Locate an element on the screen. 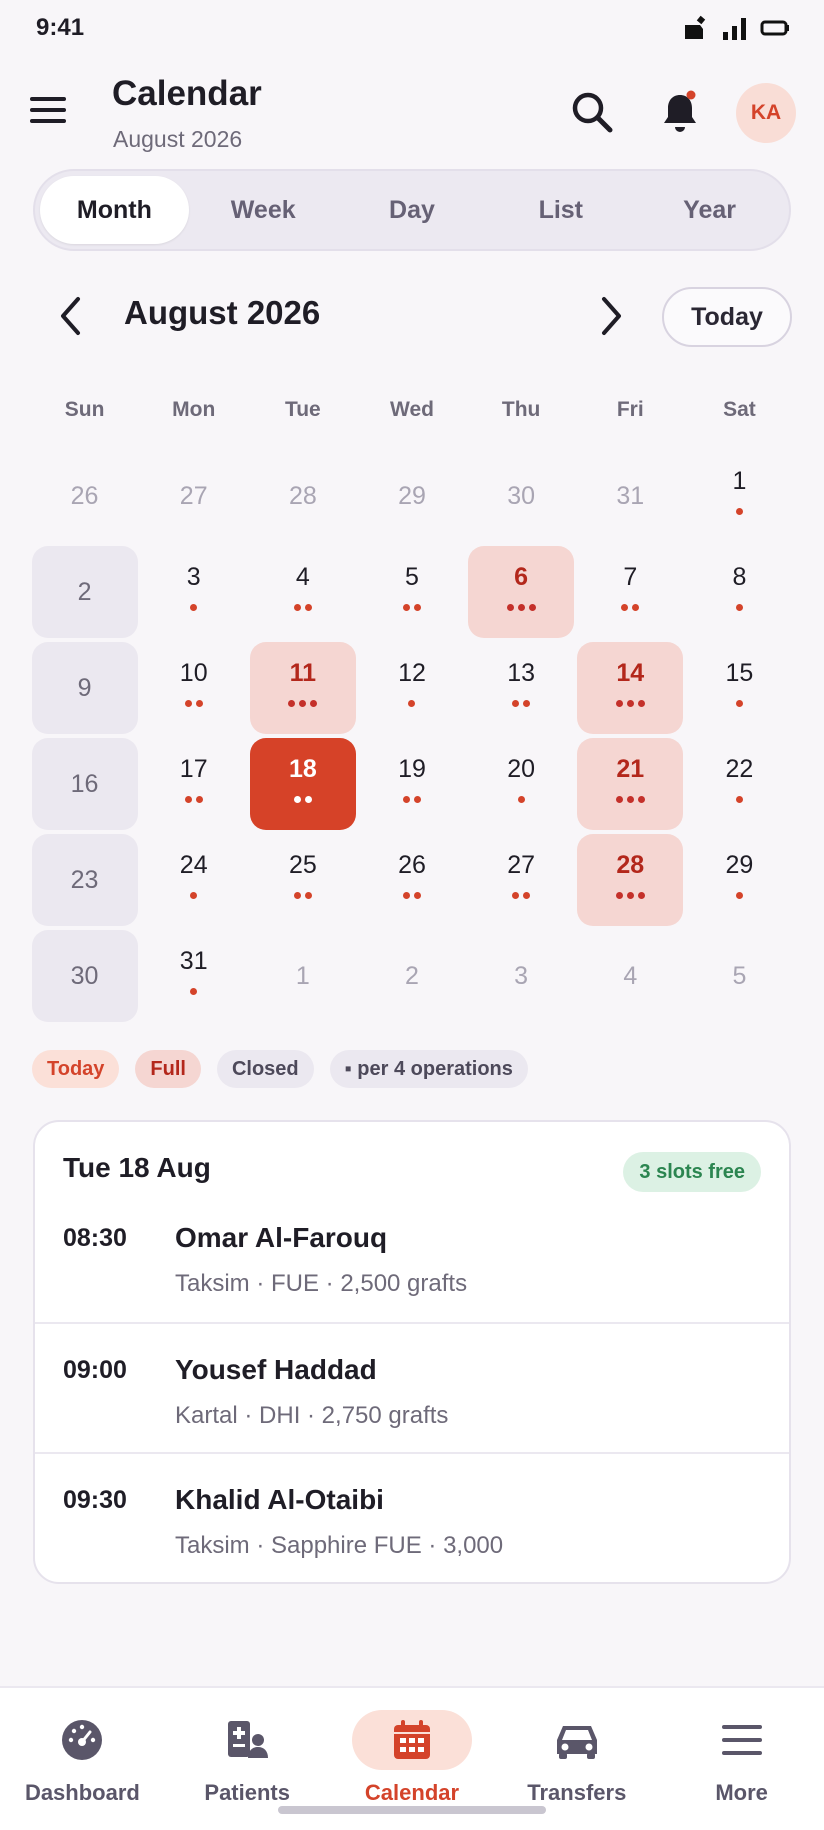  calendar-day-box: 10 is located at coordinates (194, 688).